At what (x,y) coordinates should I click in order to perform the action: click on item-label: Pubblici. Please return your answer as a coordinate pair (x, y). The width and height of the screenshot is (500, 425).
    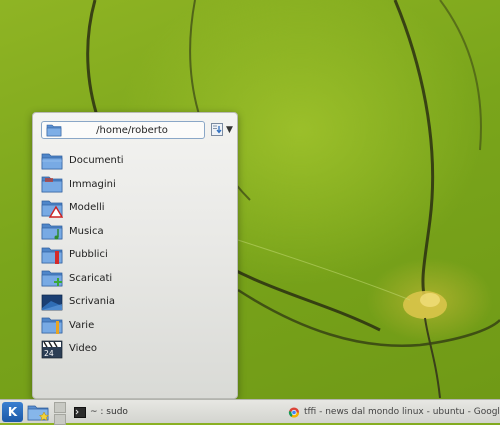
    Looking at the image, I should click on (88, 255).